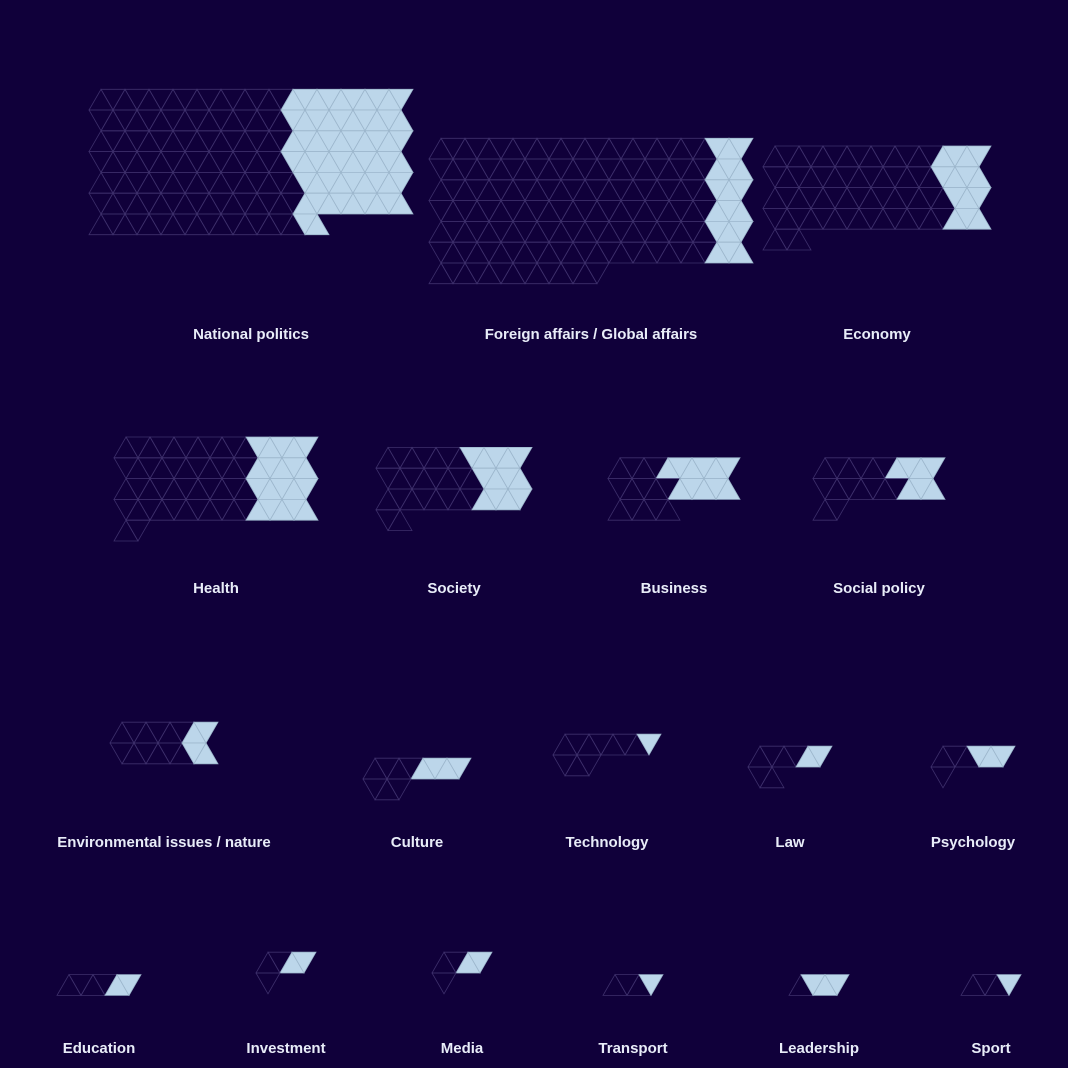 The image size is (1068, 1068). I want to click on topic-label: Investment, so click(286, 1048).